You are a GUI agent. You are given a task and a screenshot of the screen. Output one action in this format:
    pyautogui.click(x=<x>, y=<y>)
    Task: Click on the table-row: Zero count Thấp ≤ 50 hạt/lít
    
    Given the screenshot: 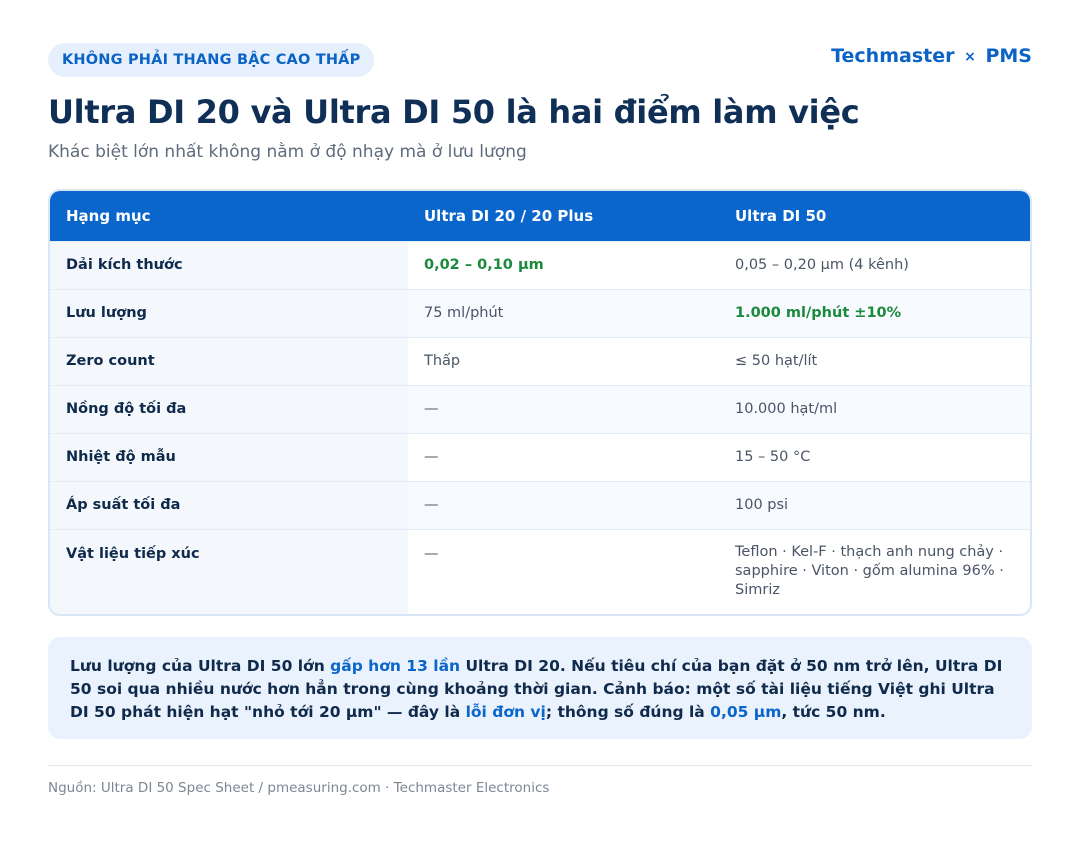 What is the action you would take?
    pyautogui.click(x=540, y=361)
    